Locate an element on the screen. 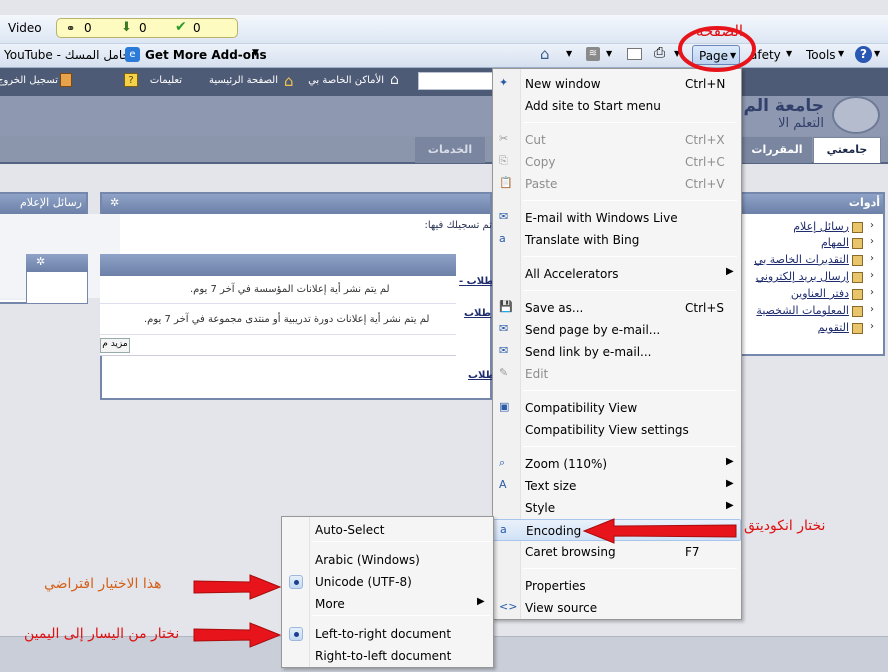 This screenshot has width=888, height=672. menu-item-compatibility-view: ▣ Compatibility View is located at coordinates (617, 408).